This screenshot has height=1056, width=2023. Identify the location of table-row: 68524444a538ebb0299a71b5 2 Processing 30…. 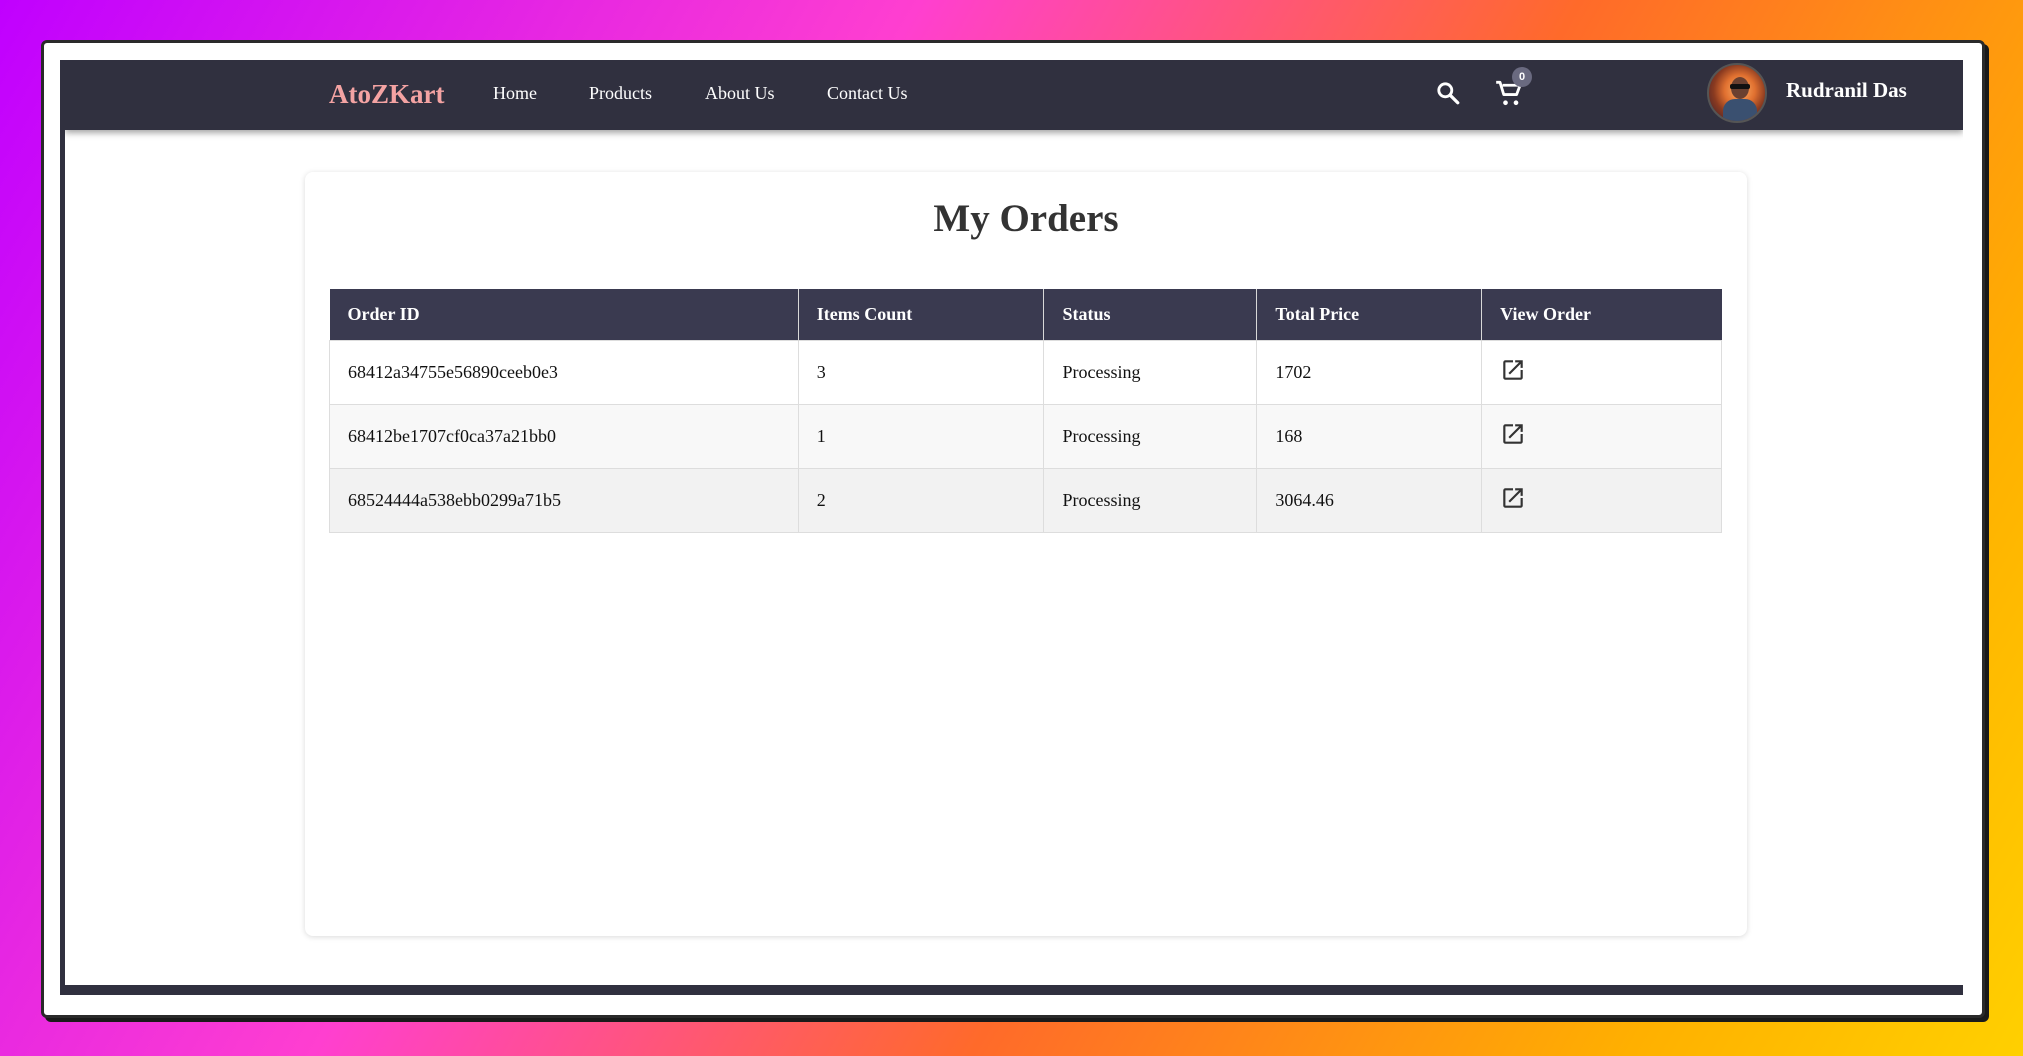
(1025, 500).